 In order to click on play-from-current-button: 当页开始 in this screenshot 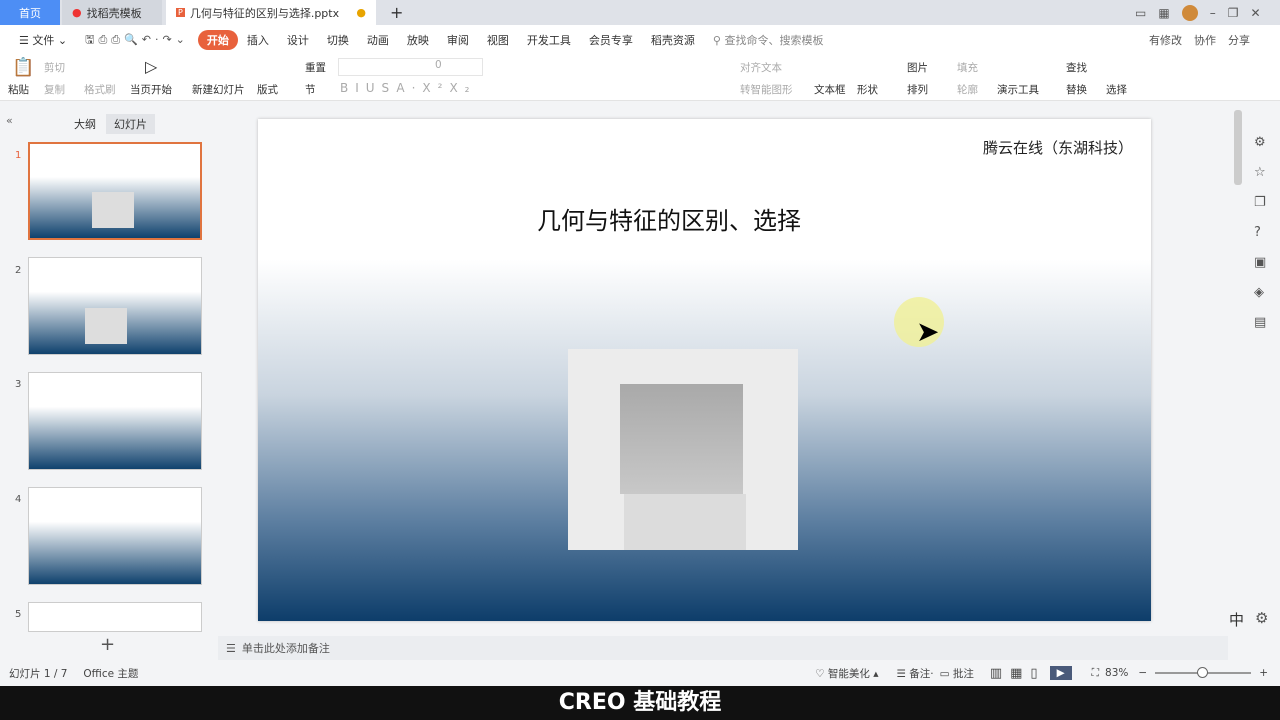, I will do `click(151, 89)`.